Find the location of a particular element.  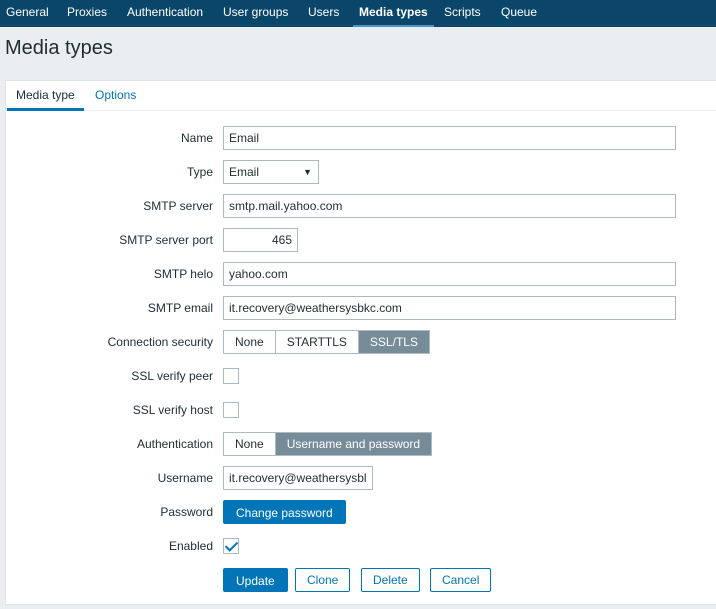

username-field: it.recovery@weathersysbl is located at coordinates (298, 478).